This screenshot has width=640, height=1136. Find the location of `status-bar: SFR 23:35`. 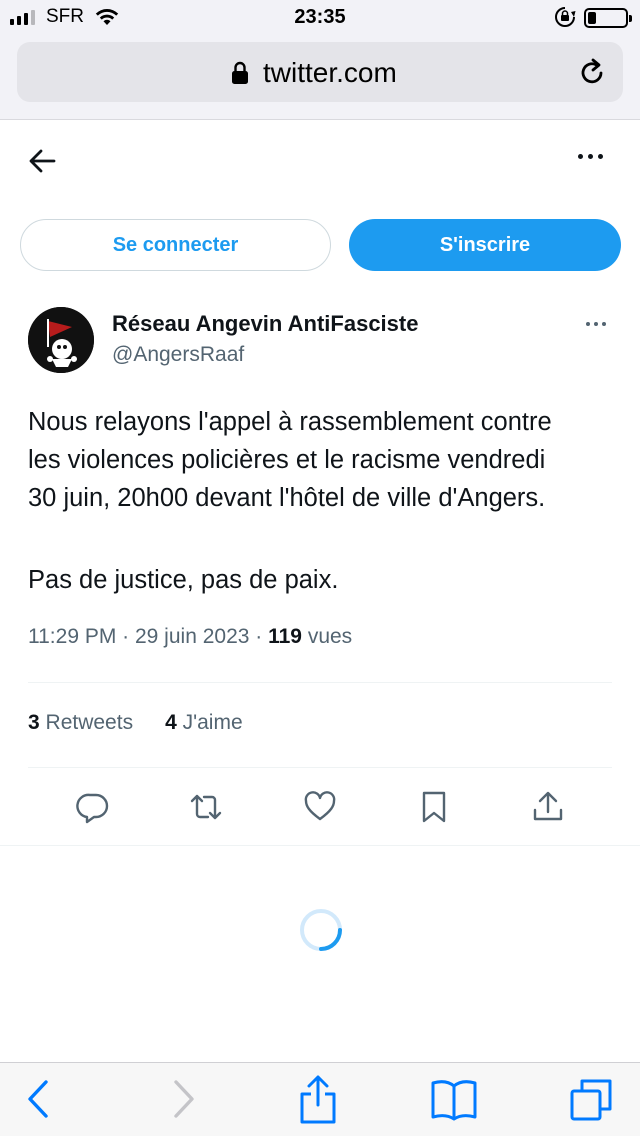

status-bar: SFR 23:35 is located at coordinates (320, 18).